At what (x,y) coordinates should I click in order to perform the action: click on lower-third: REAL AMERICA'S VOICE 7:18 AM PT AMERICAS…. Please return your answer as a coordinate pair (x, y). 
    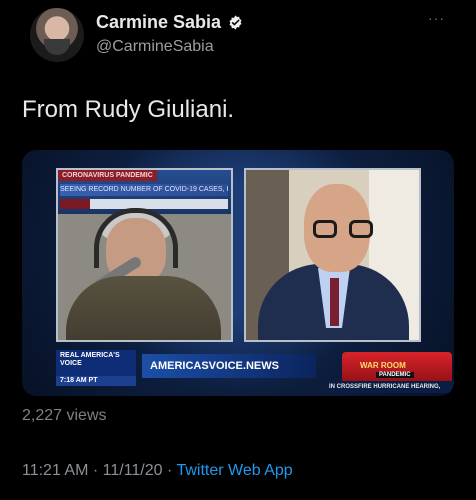
    Looking at the image, I should click on (249, 371).